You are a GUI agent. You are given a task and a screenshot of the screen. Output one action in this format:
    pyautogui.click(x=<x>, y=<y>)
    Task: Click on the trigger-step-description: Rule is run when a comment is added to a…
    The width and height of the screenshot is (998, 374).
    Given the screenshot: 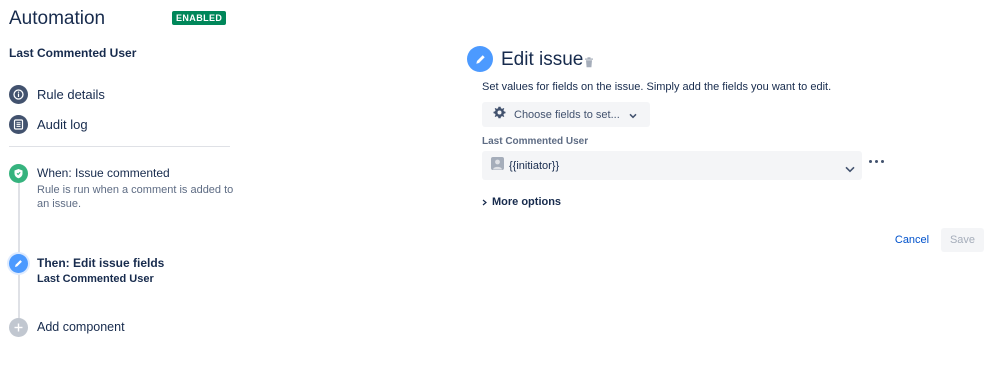 What is the action you would take?
    pyautogui.click(x=135, y=197)
    